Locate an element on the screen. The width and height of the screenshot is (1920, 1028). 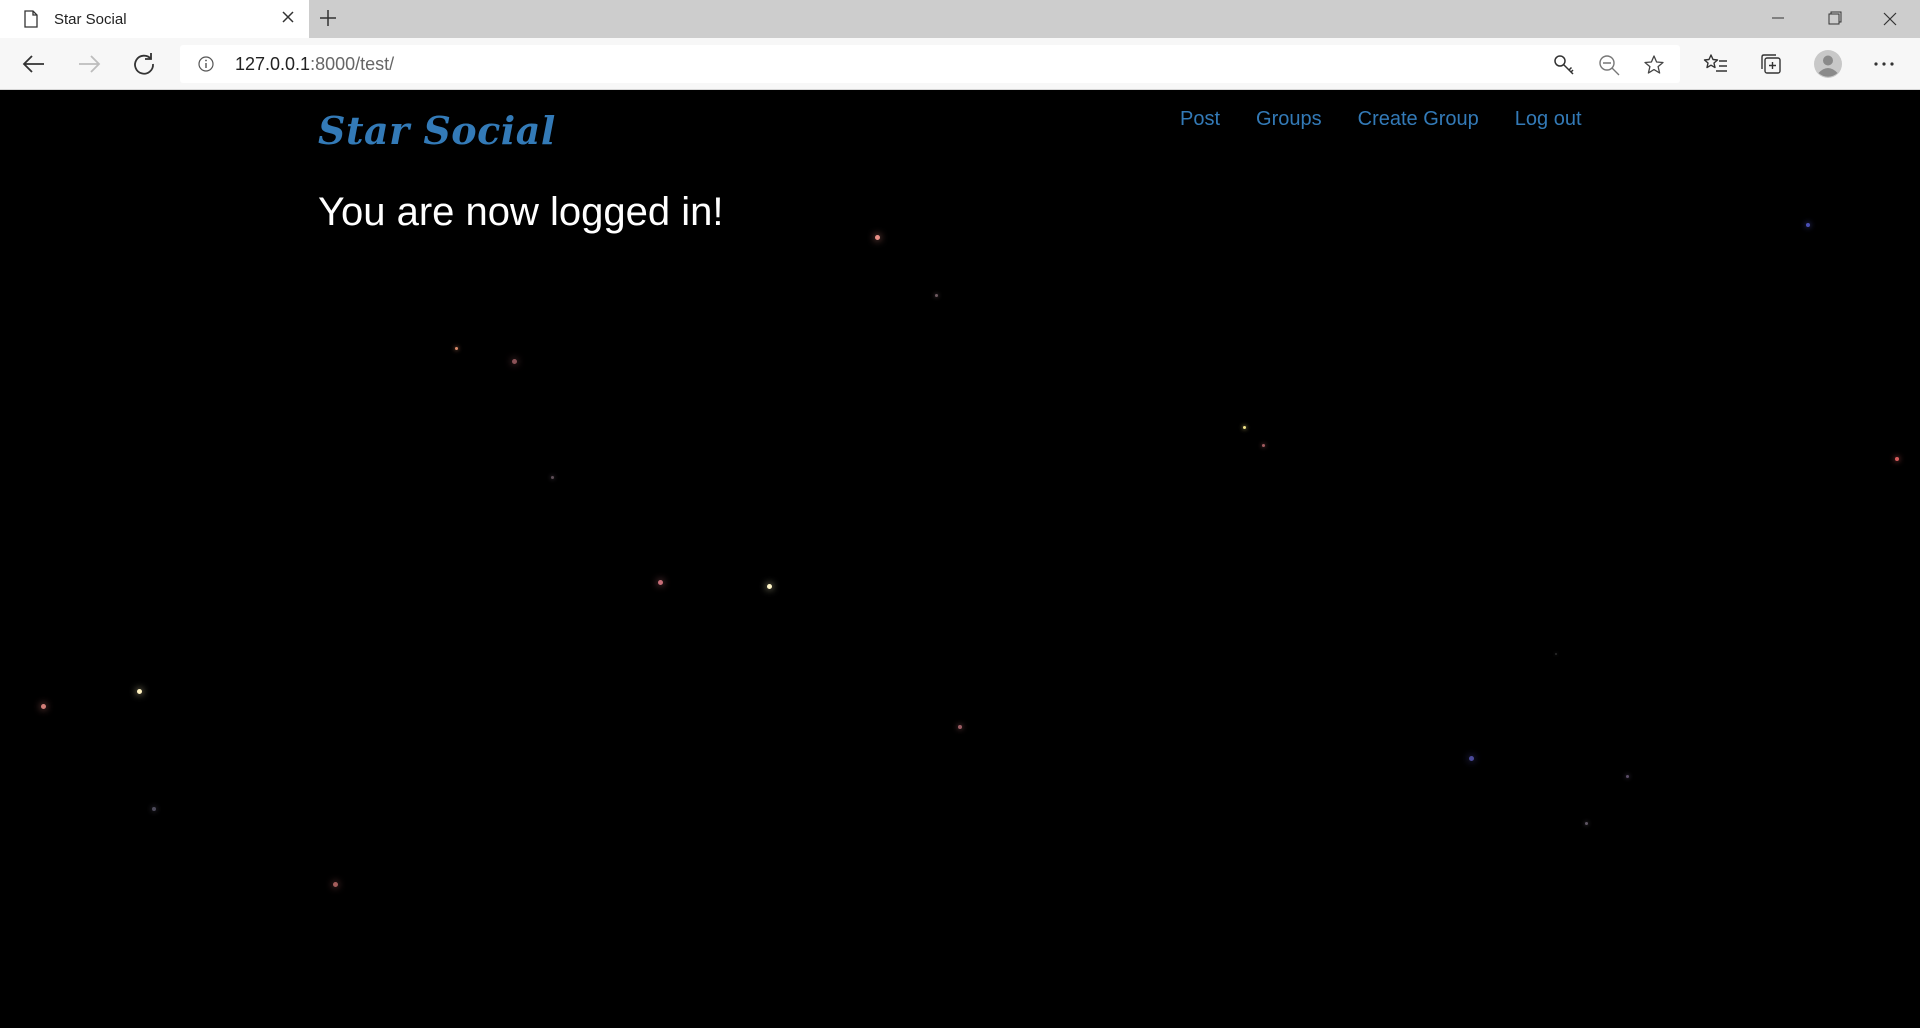
favorites-list-icon is located at coordinates (1716, 64).